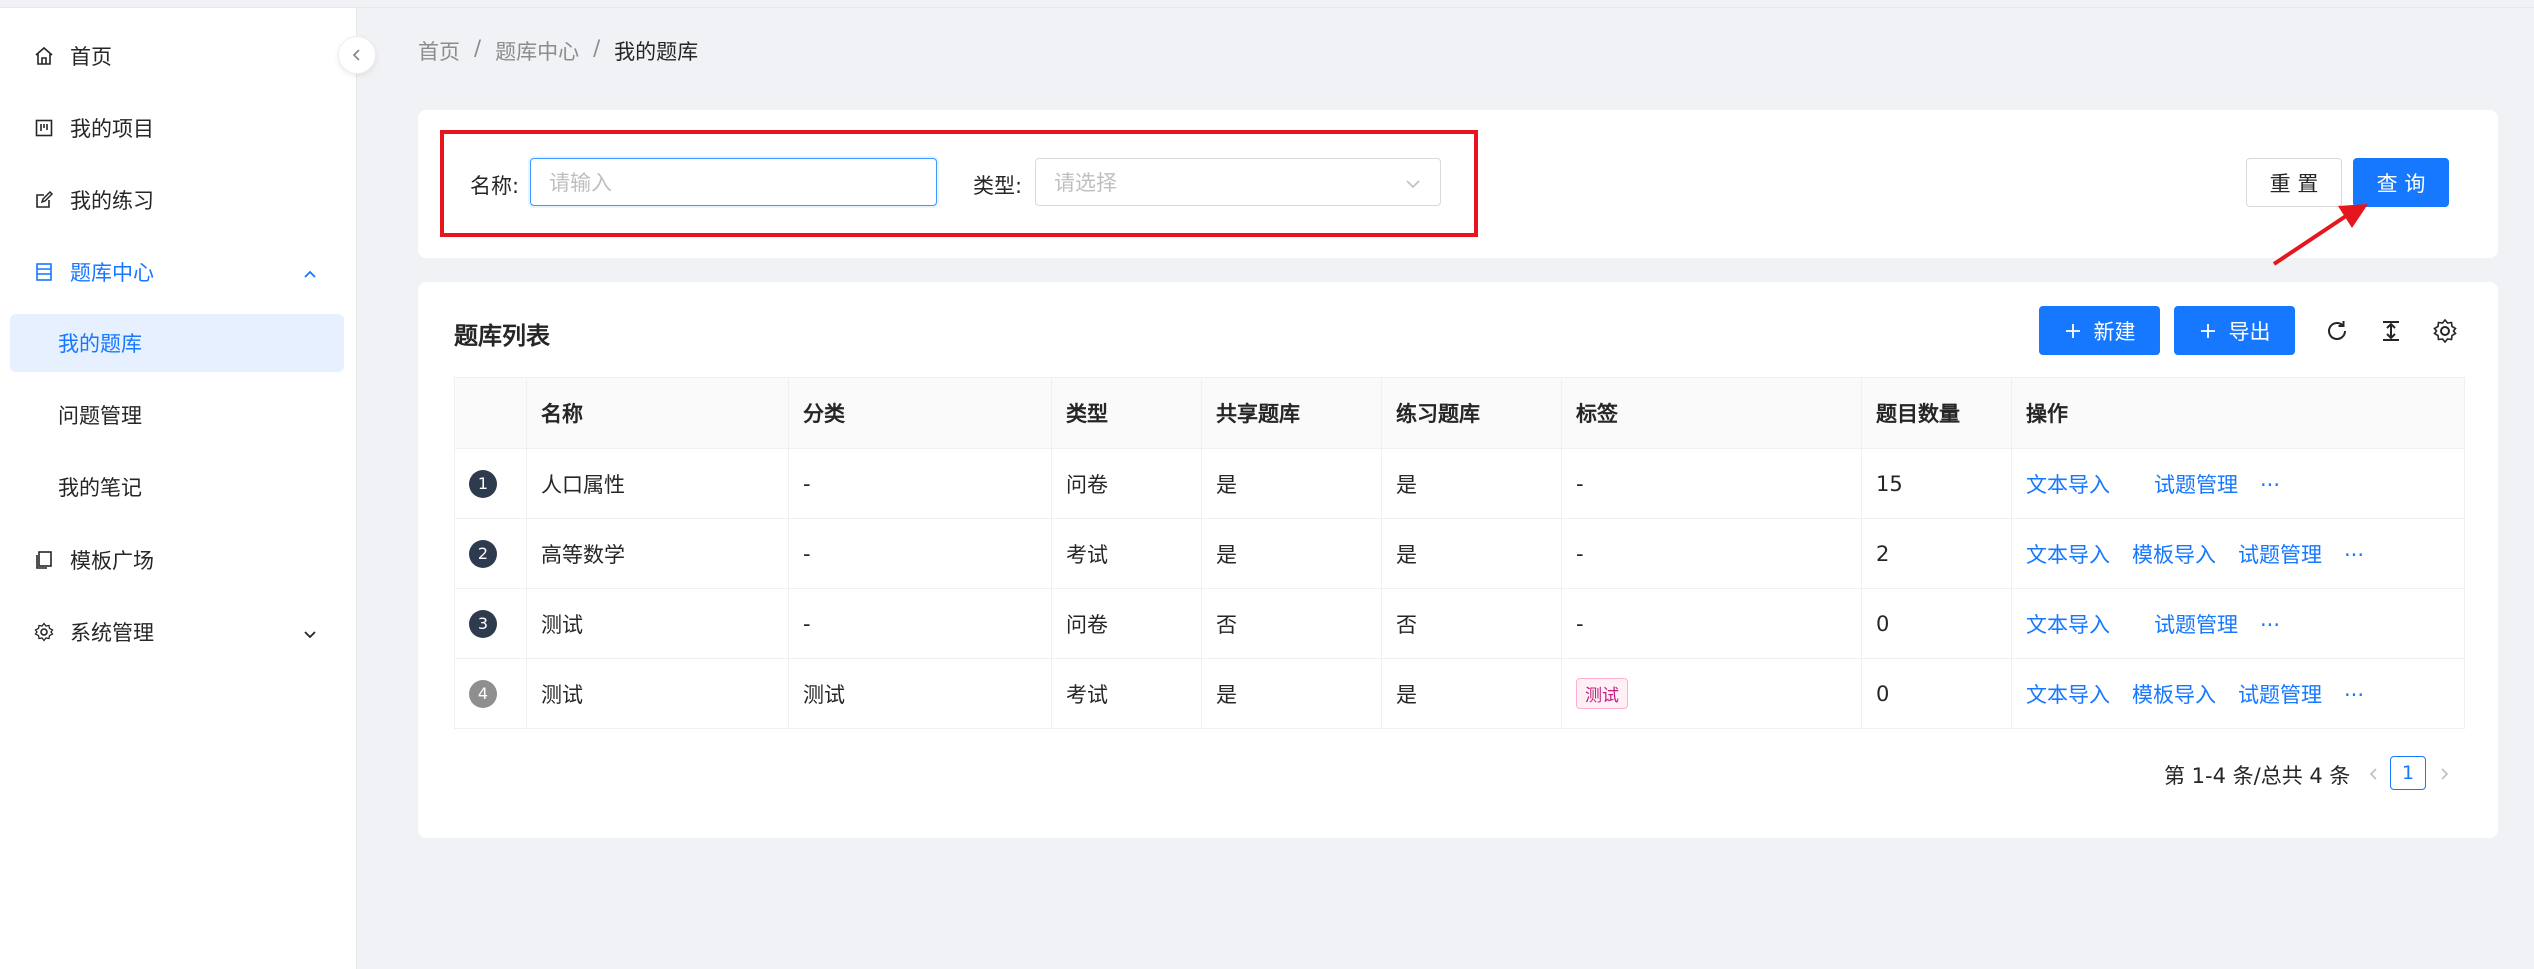  I want to click on breadcrumb-center-link: 题库中心, so click(537, 51).